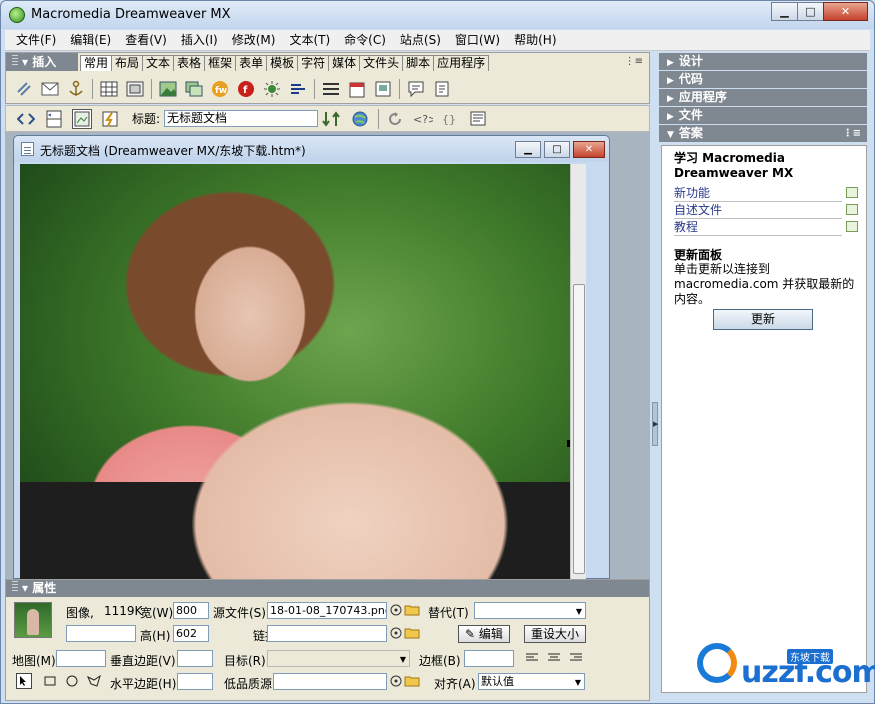 The image size is (875, 704). I want to click on tab-common: 常用, so click(96, 63).